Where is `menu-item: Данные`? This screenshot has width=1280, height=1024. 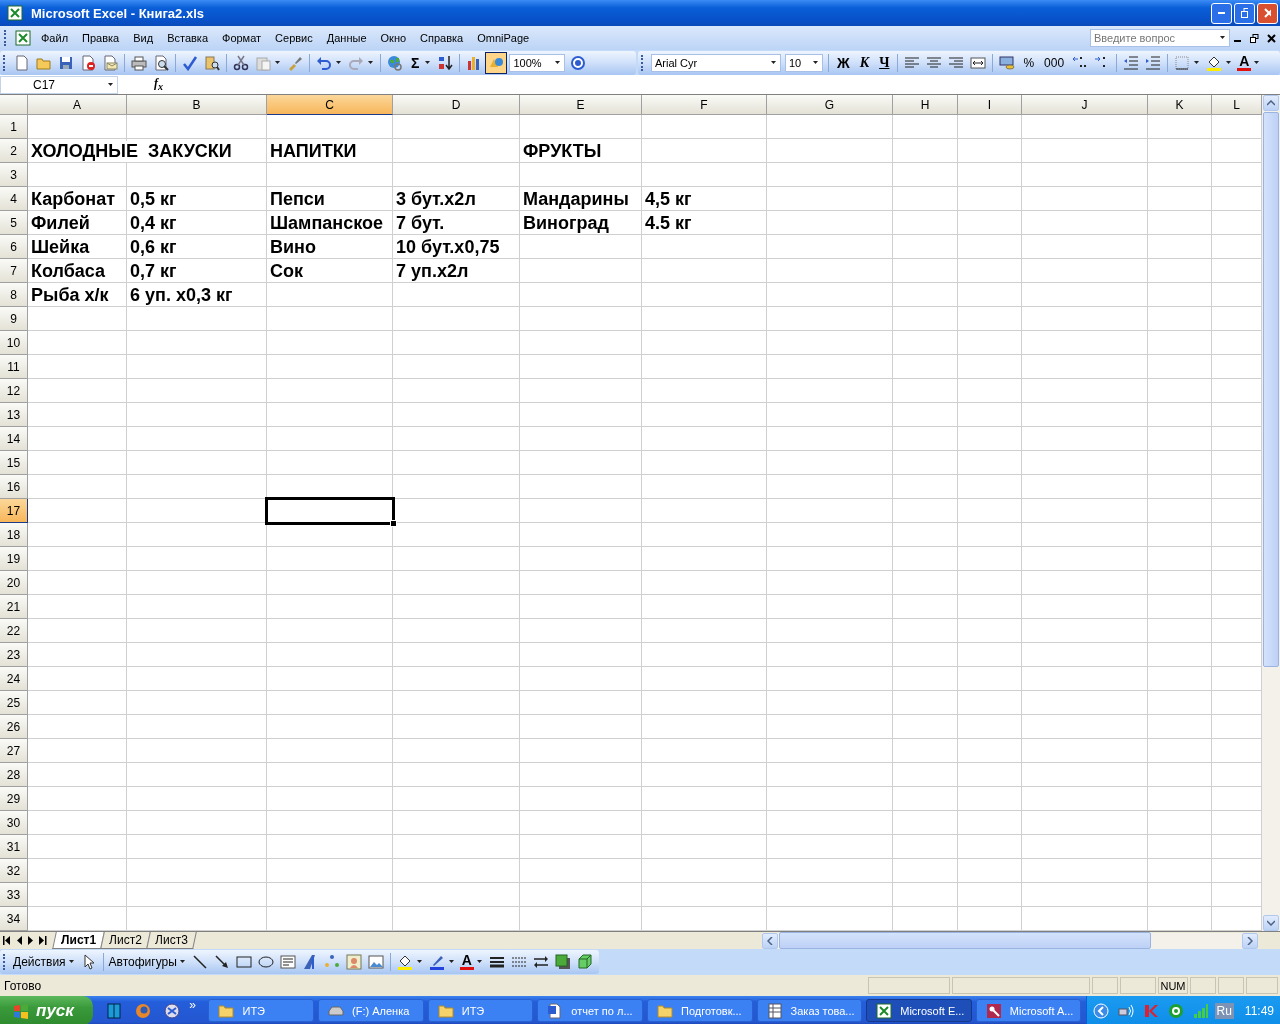 menu-item: Данные is located at coordinates (346, 38).